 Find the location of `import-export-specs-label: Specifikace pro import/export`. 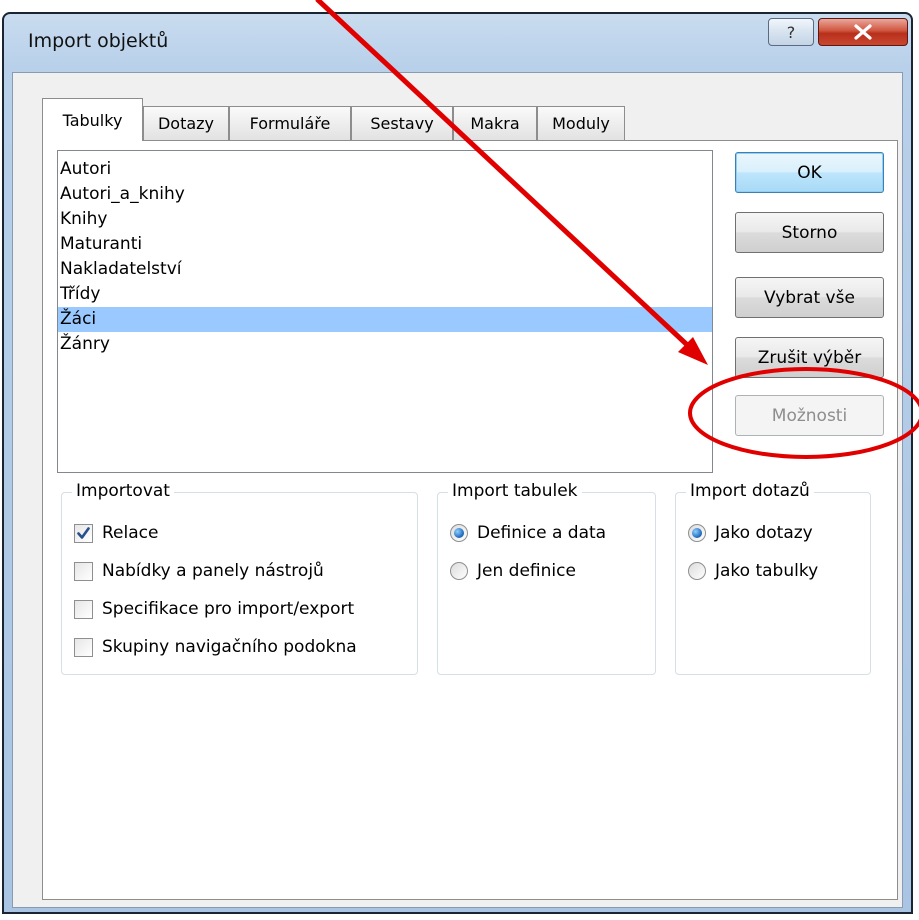

import-export-specs-label: Specifikace pro import/export is located at coordinates (228, 609).